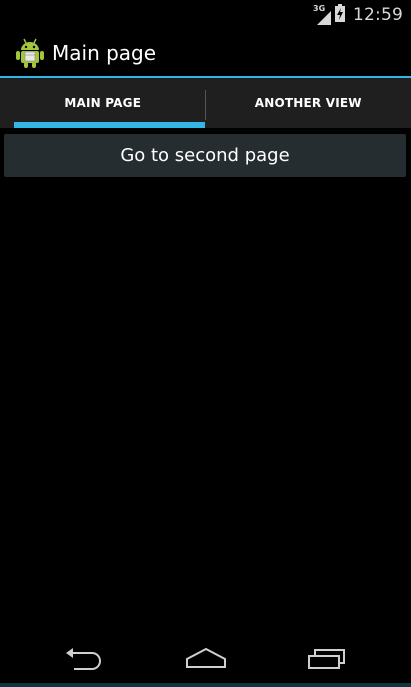 The height and width of the screenshot is (687, 411). I want to click on recents-icon, so click(327, 660).